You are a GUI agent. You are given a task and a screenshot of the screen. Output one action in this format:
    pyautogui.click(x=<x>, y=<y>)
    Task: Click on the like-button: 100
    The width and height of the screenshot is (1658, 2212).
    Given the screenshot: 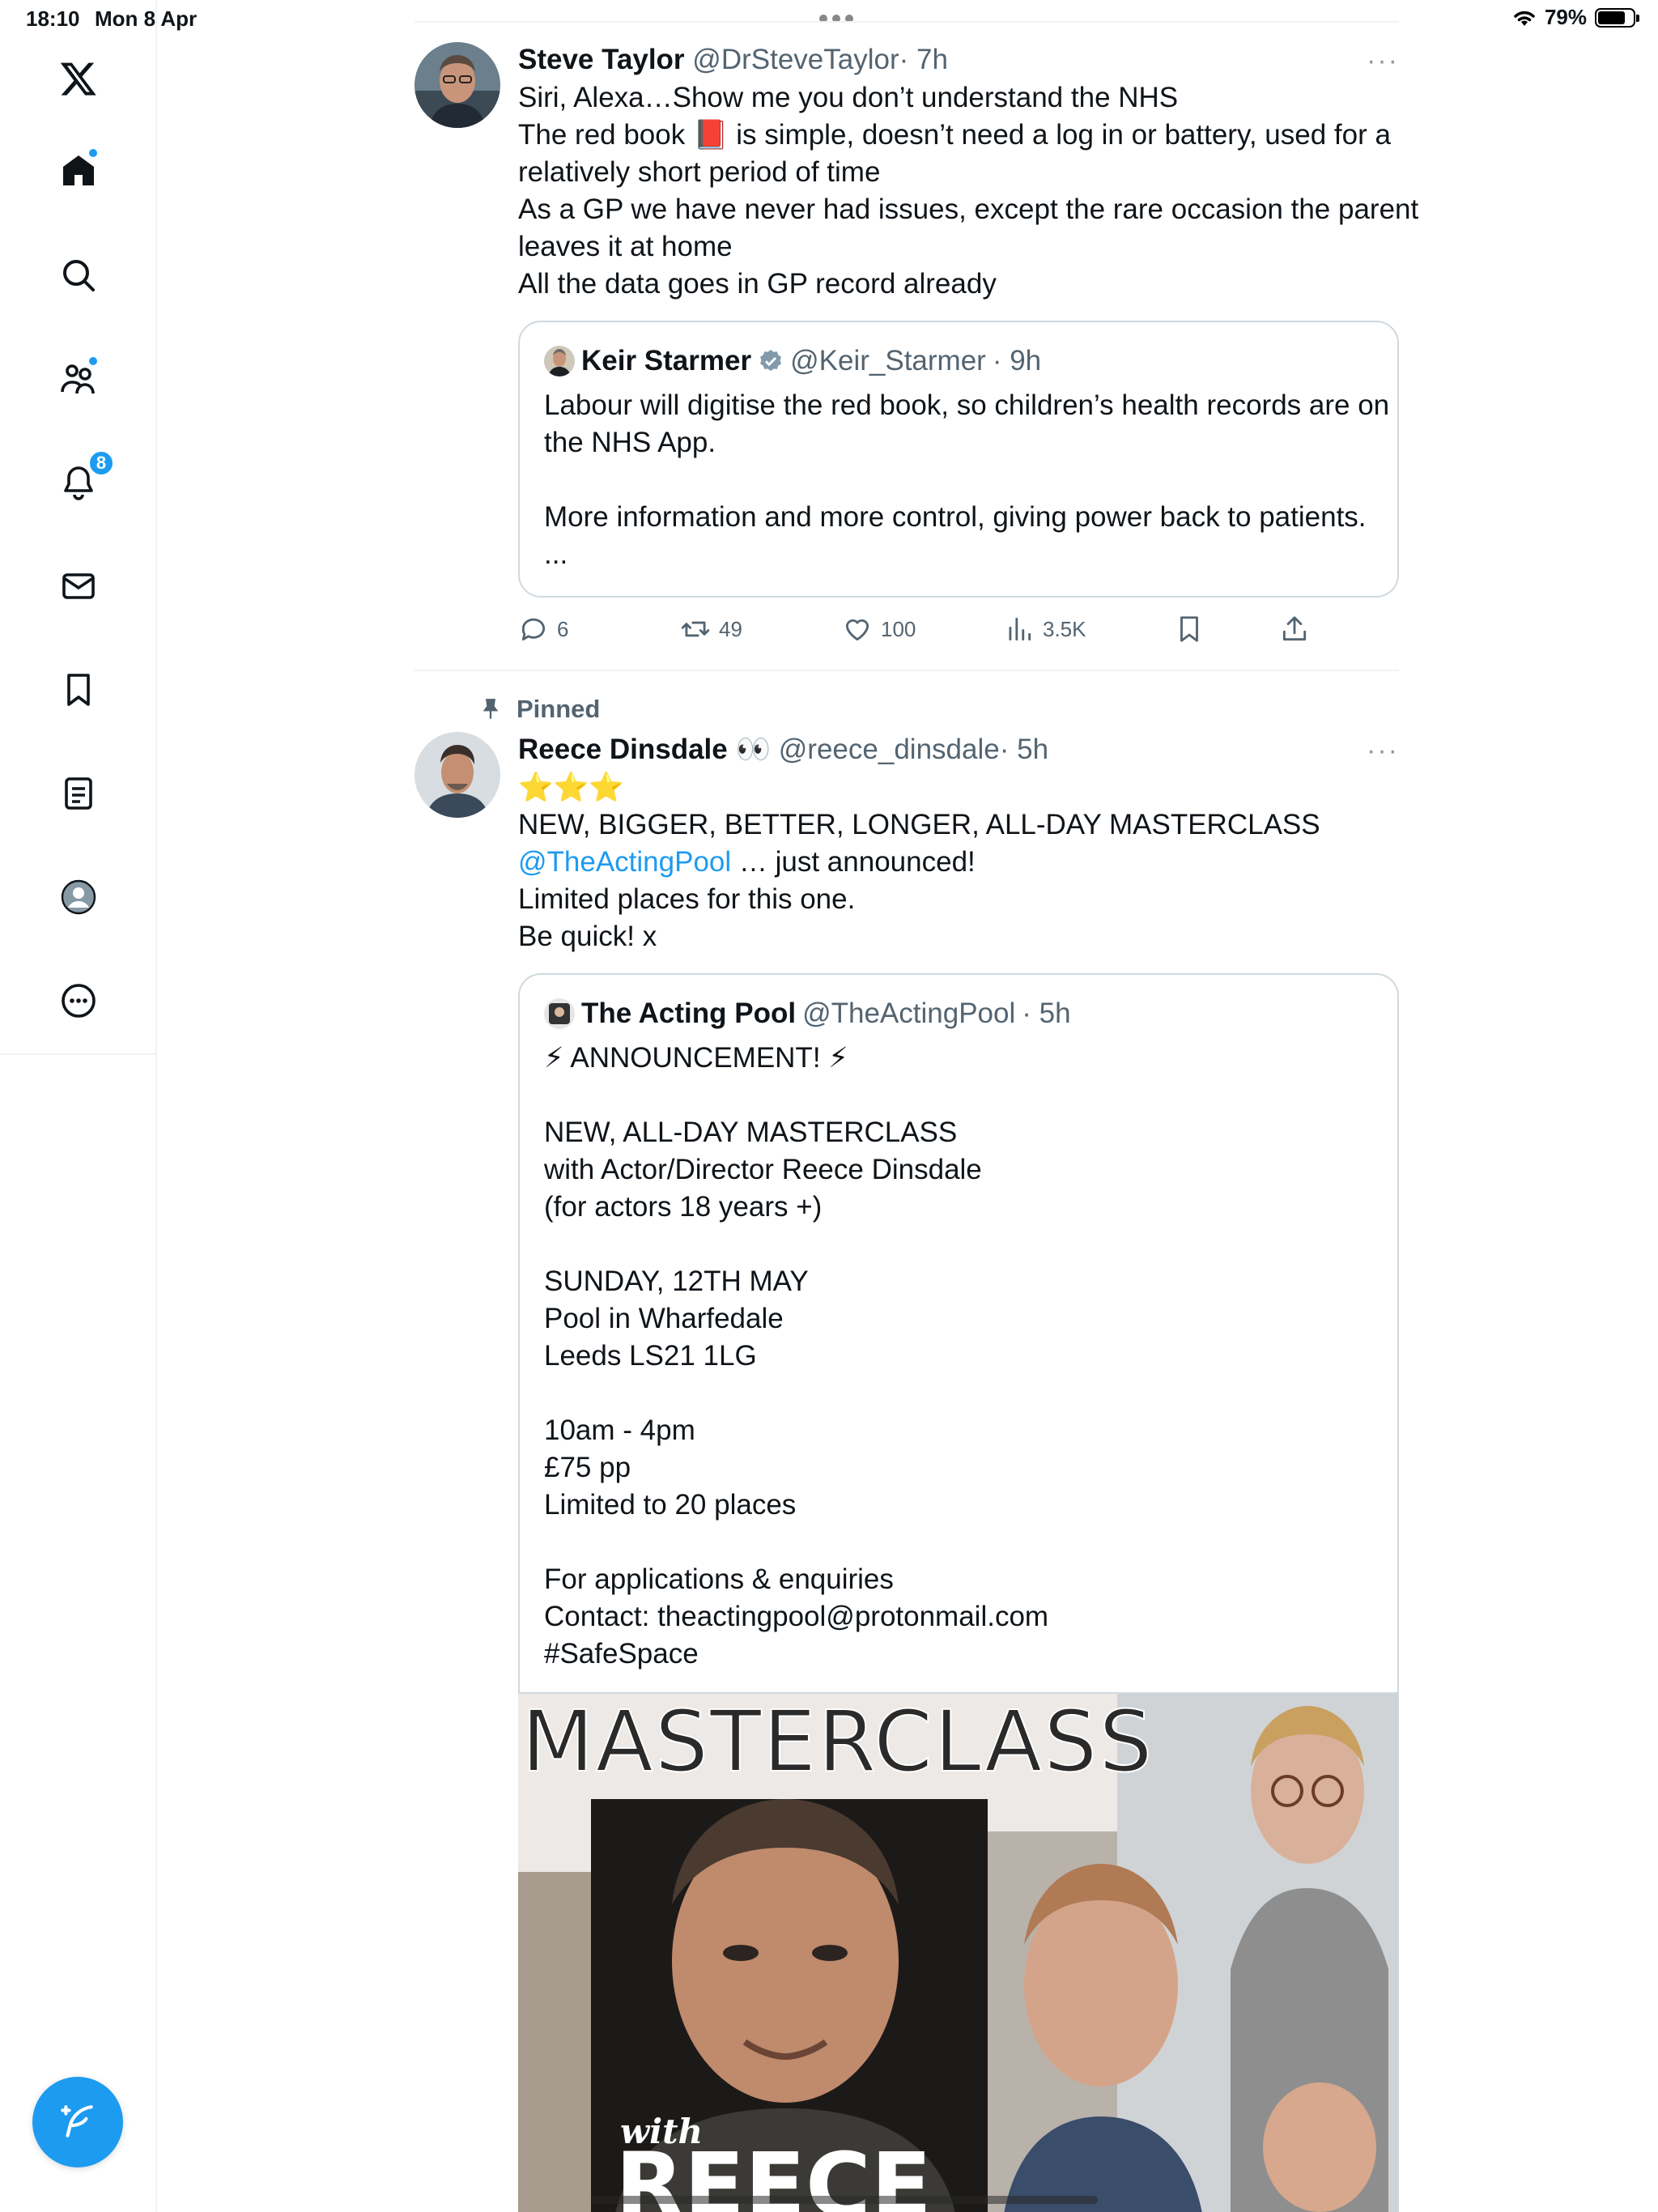 What is the action you would take?
    pyautogui.click(x=879, y=629)
    